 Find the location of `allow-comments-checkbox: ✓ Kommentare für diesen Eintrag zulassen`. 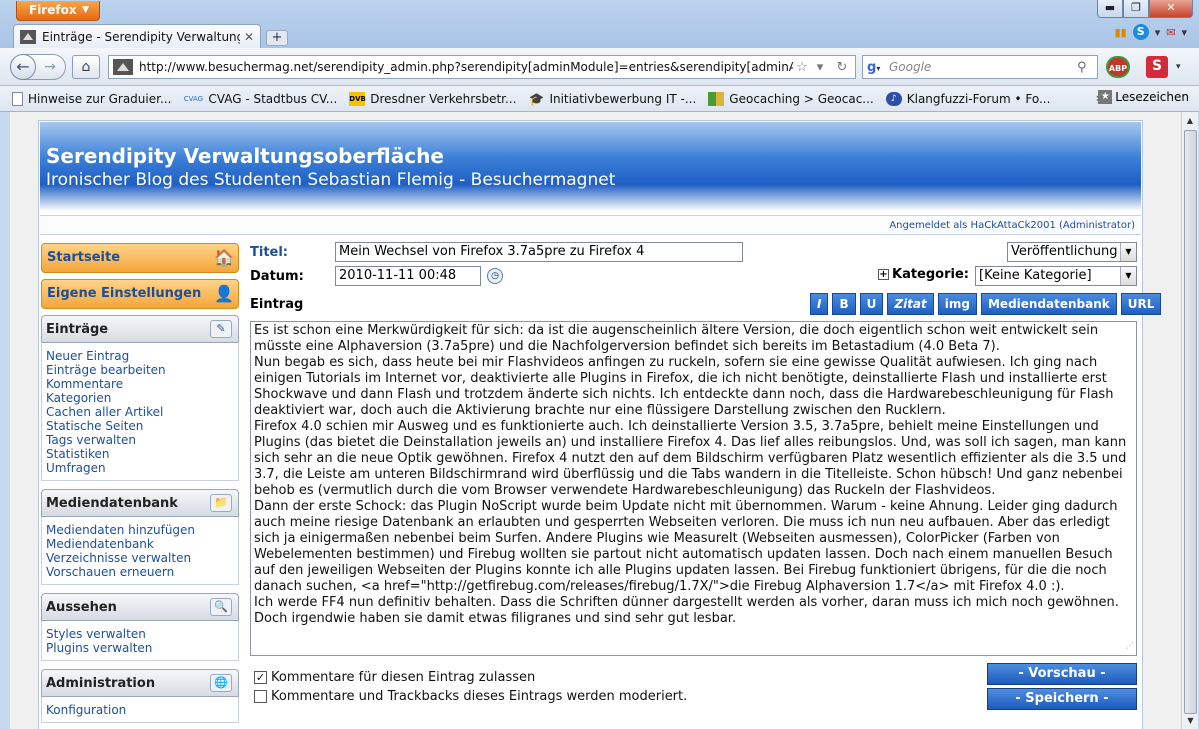

allow-comments-checkbox: ✓ Kommentare für diesen Eintrag zulassen is located at coordinates (394, 677).